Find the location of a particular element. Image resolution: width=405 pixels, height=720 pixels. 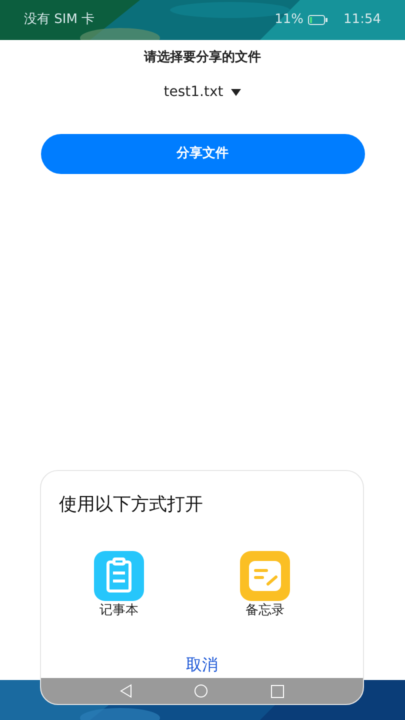

share-button: 分享文件 is located at coordinates (202, 154).